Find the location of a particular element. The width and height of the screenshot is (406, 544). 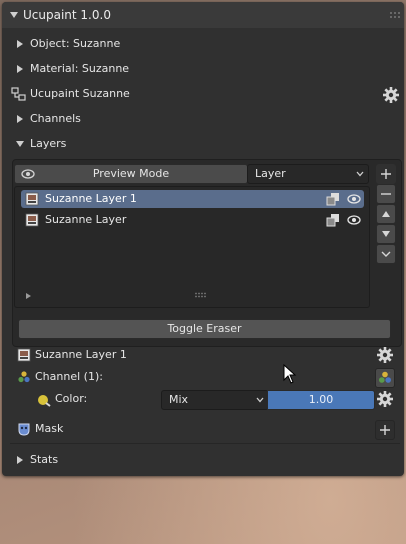

color-label: Color: is located at coordinates (71, 398).